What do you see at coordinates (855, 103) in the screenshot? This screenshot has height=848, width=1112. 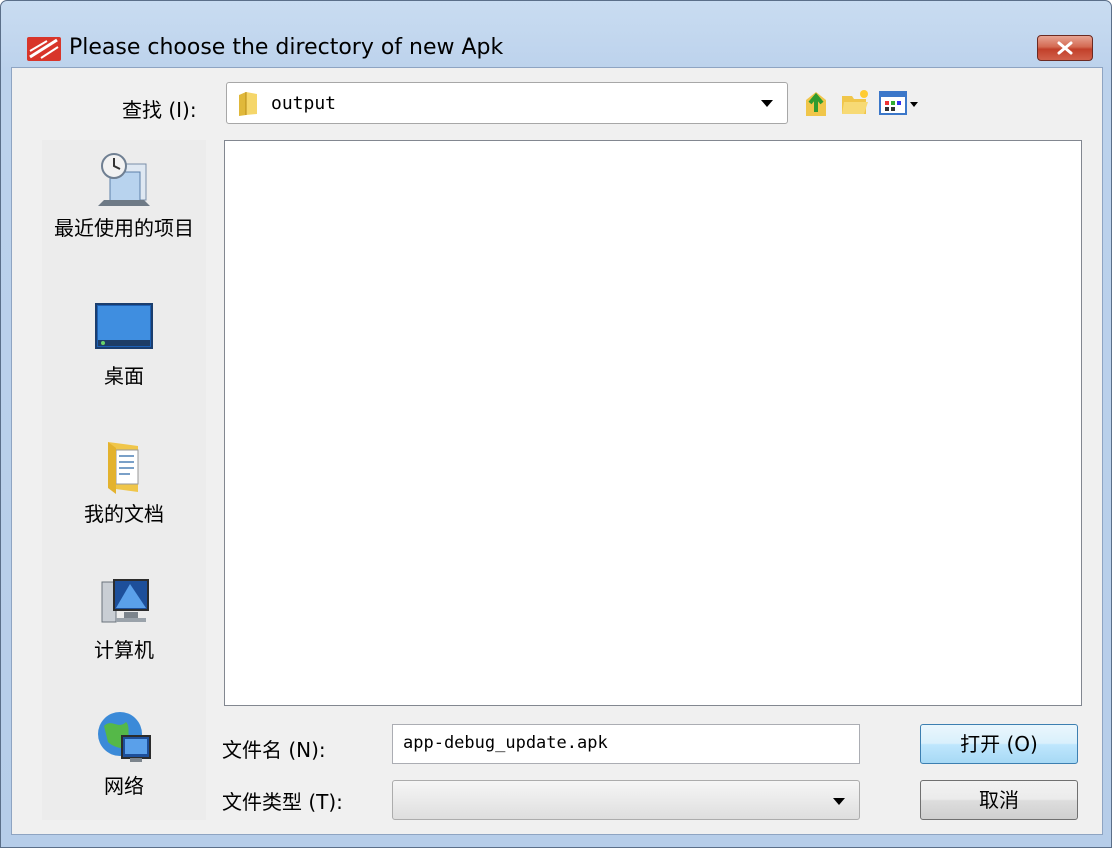 I see `new-folder-icon` at bounding box center [855, 103].